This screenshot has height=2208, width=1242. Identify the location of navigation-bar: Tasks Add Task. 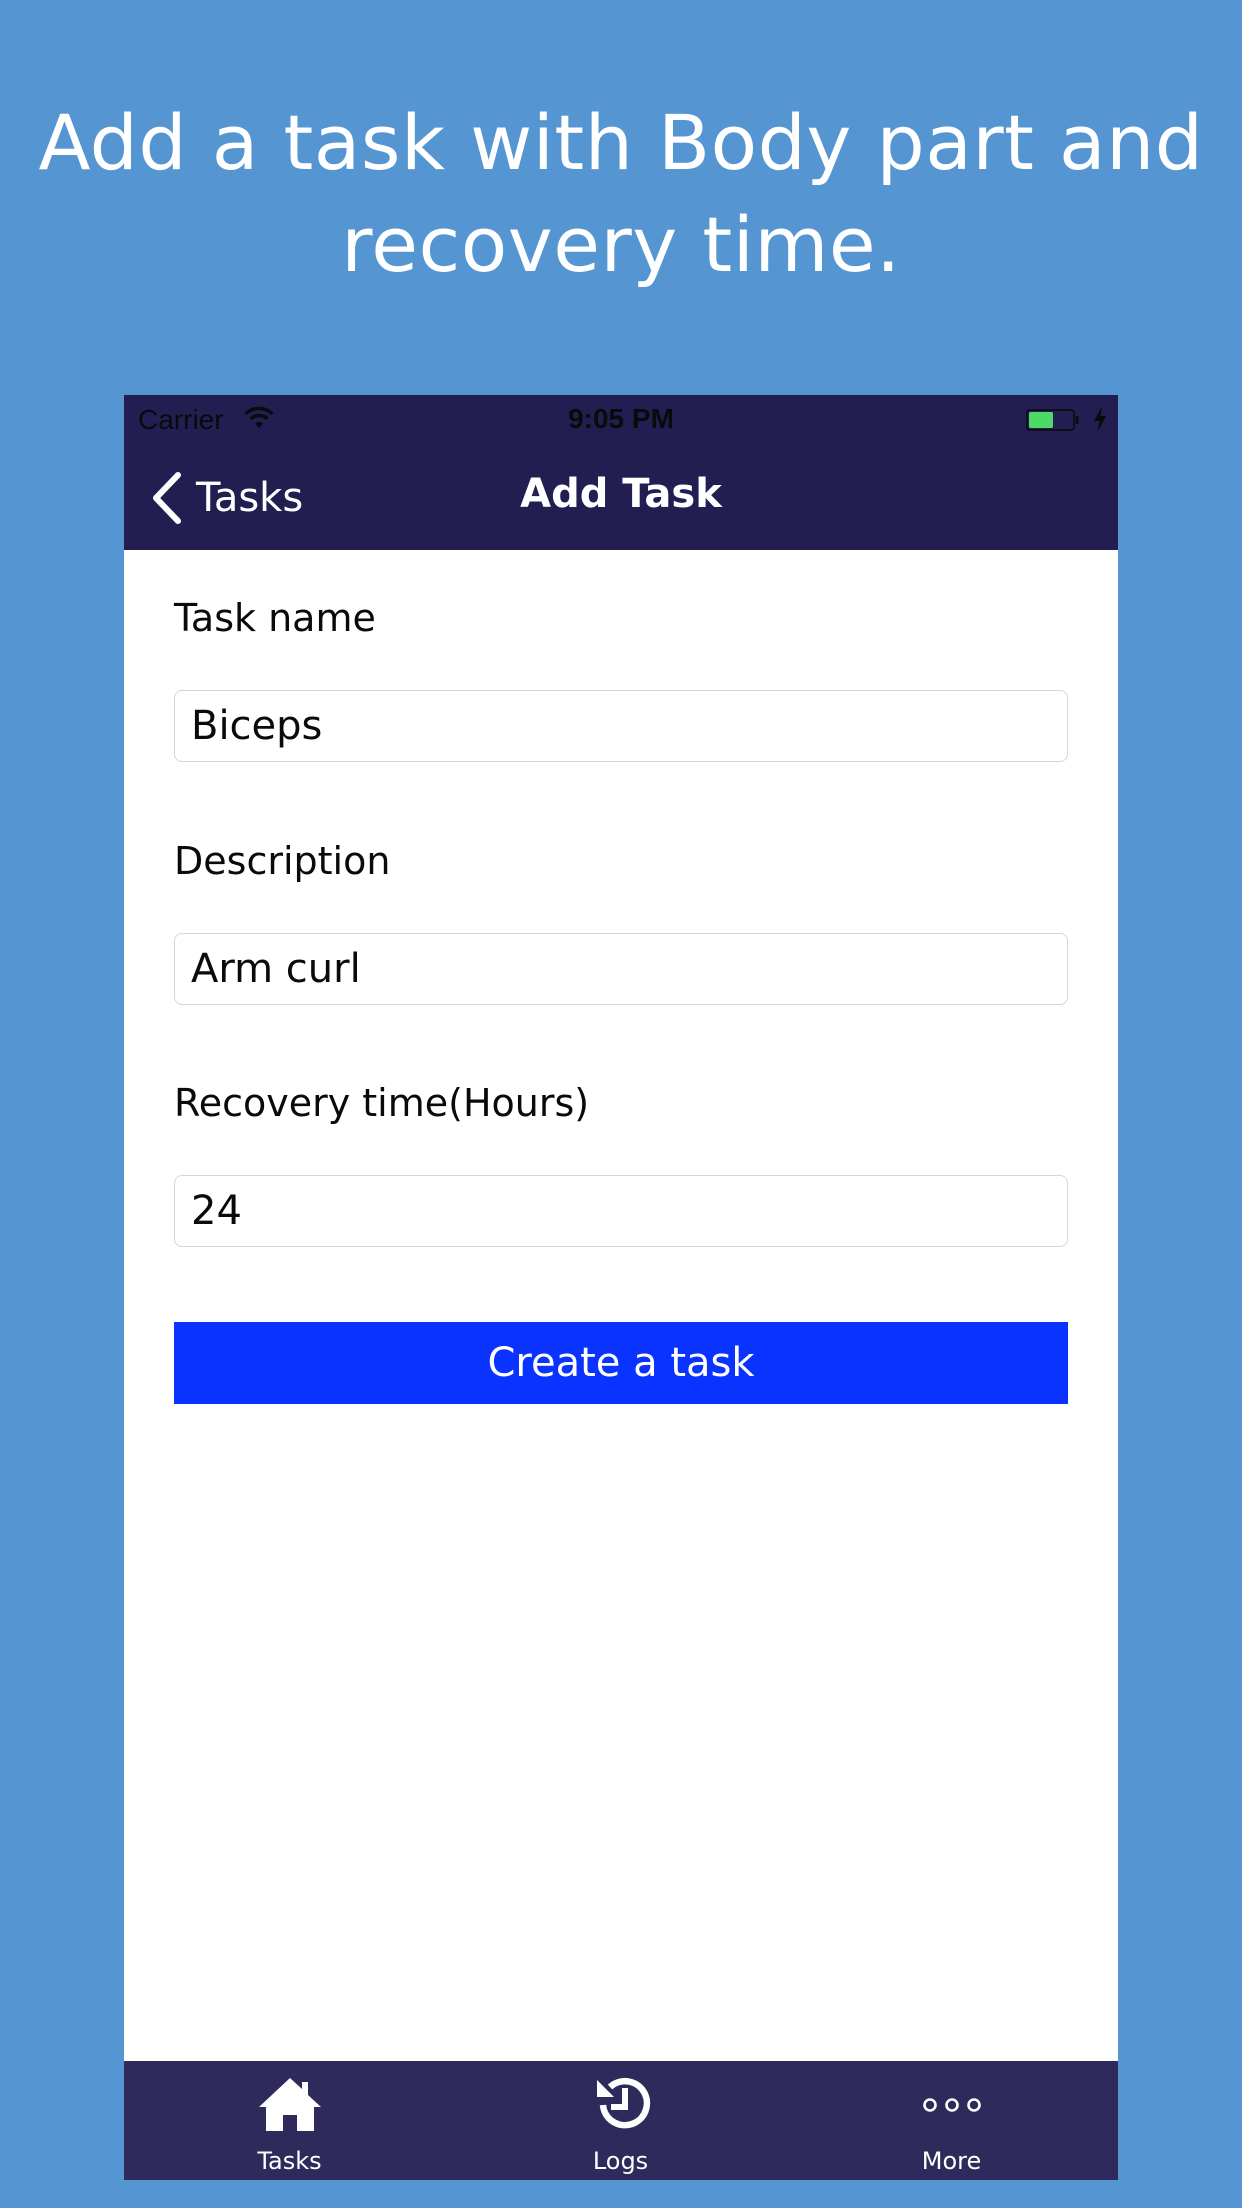
(621, 497).